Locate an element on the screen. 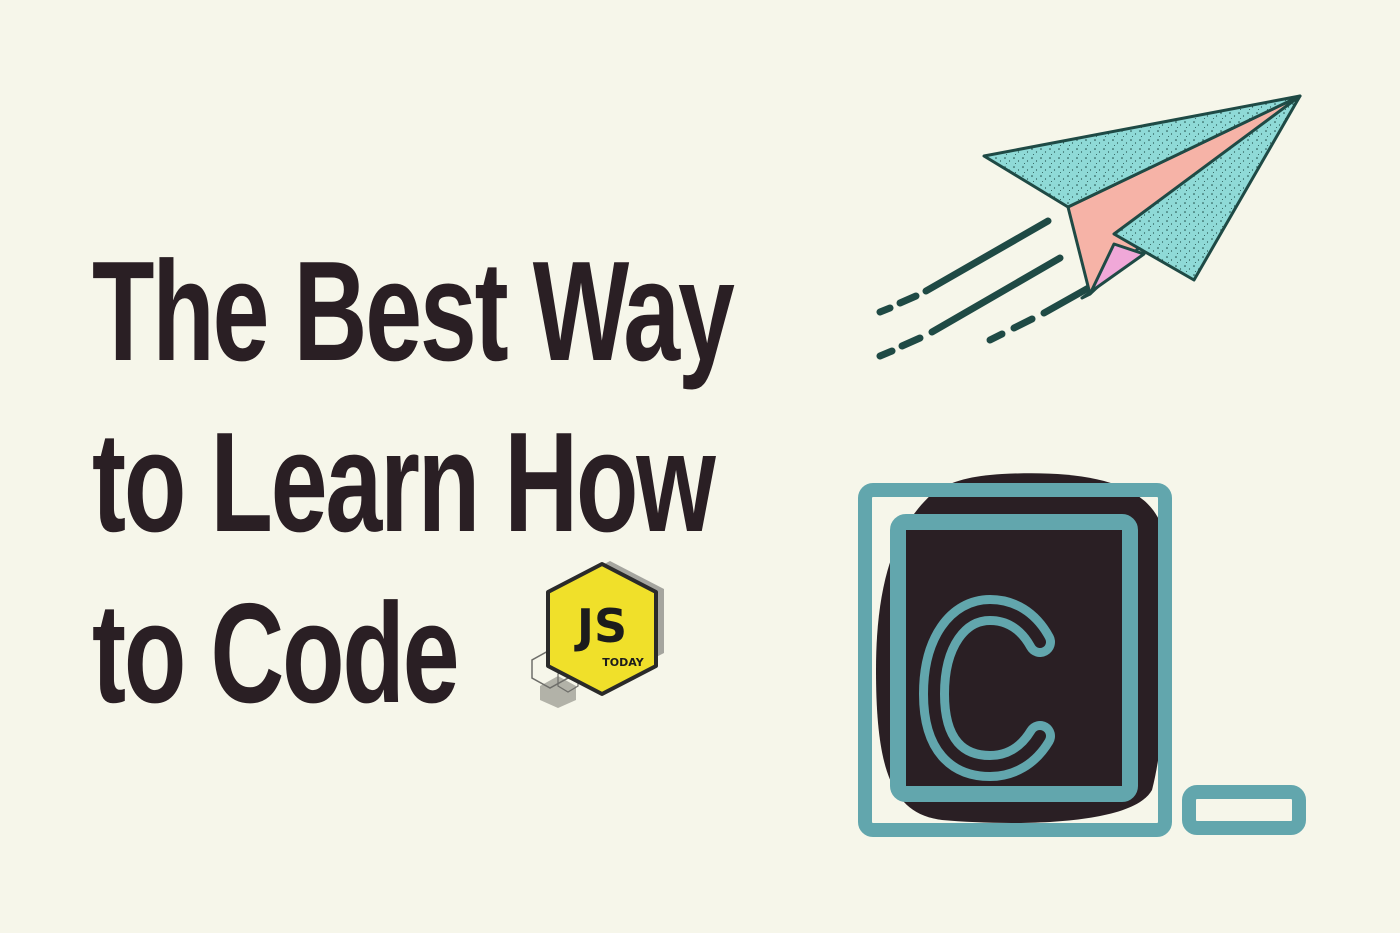 The height and width of the screenshot is (933, 1400). speed-lines is located at coordinates (994, 288).